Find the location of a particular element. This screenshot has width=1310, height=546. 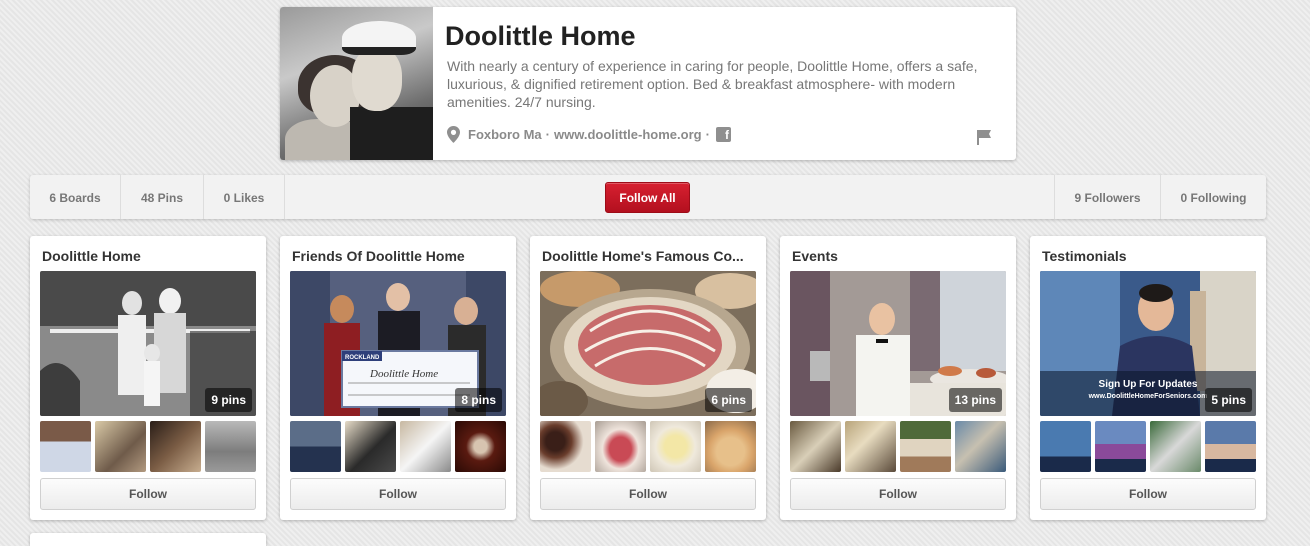

board-cover-image: ROCKLAND Doolittle Home 8 pins is located at coordinates (398, 343).